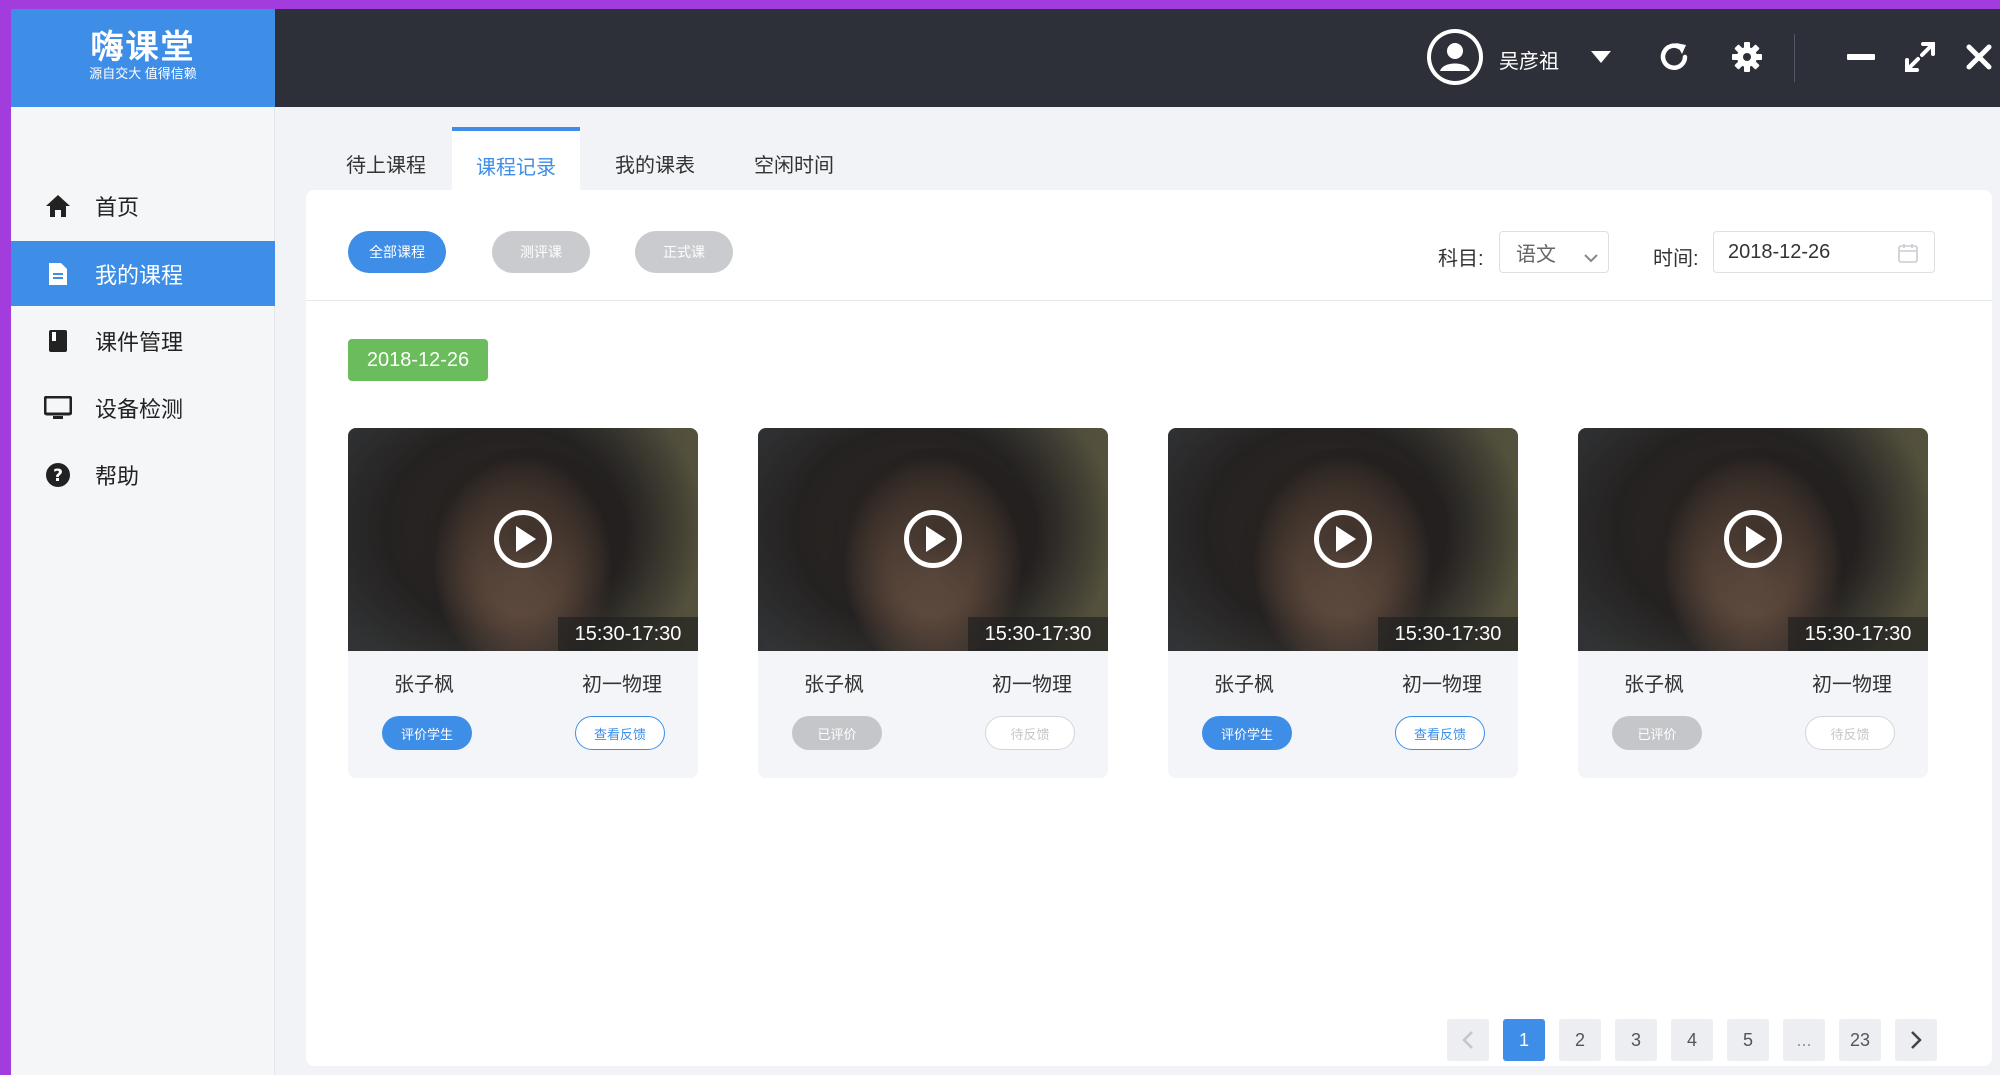 This screenshot has height=1075, width=2000. I want to click on logo-title: 嗨课堂, so click(143, 46).